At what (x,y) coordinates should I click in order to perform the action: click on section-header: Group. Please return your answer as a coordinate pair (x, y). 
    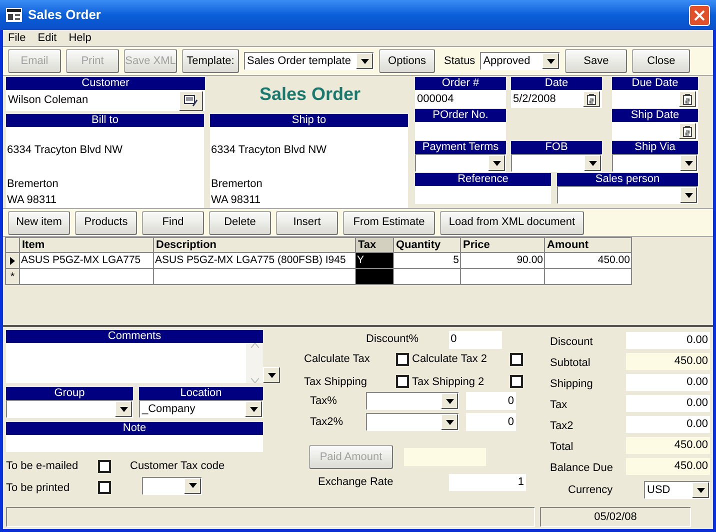
    Looking at the image, I should click on (69, 393).